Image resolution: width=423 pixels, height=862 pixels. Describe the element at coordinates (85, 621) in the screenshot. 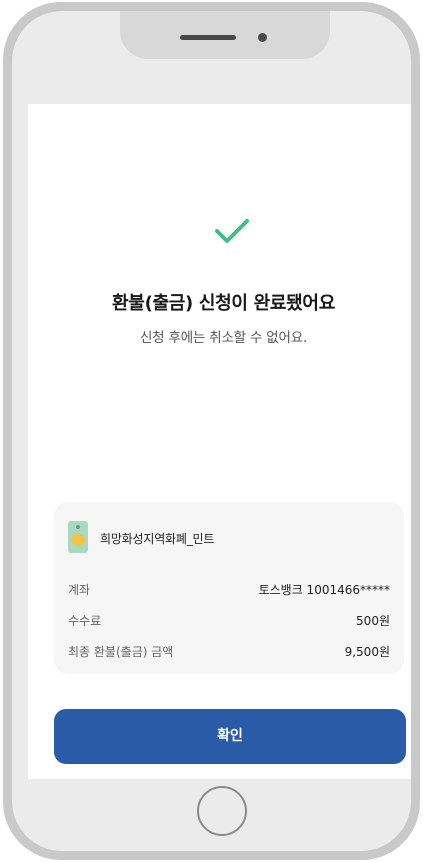

I see `fee-label: 수수료` at that location.